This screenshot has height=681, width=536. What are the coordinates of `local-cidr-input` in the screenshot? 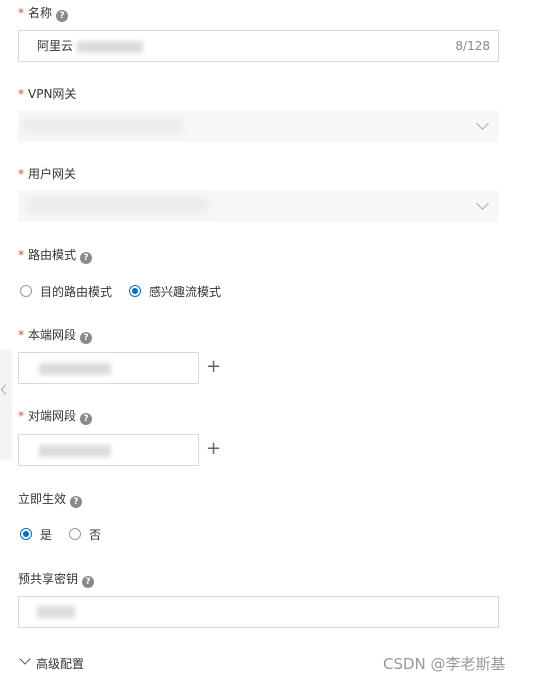 It's located at (108, 368).